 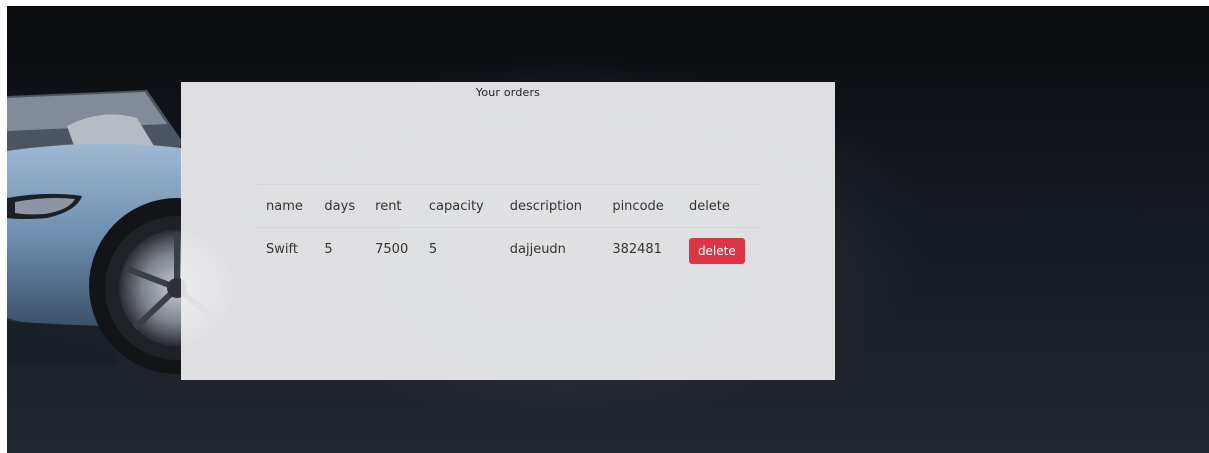 I want to click on column-header-name: name, so click(x=284, y=206).